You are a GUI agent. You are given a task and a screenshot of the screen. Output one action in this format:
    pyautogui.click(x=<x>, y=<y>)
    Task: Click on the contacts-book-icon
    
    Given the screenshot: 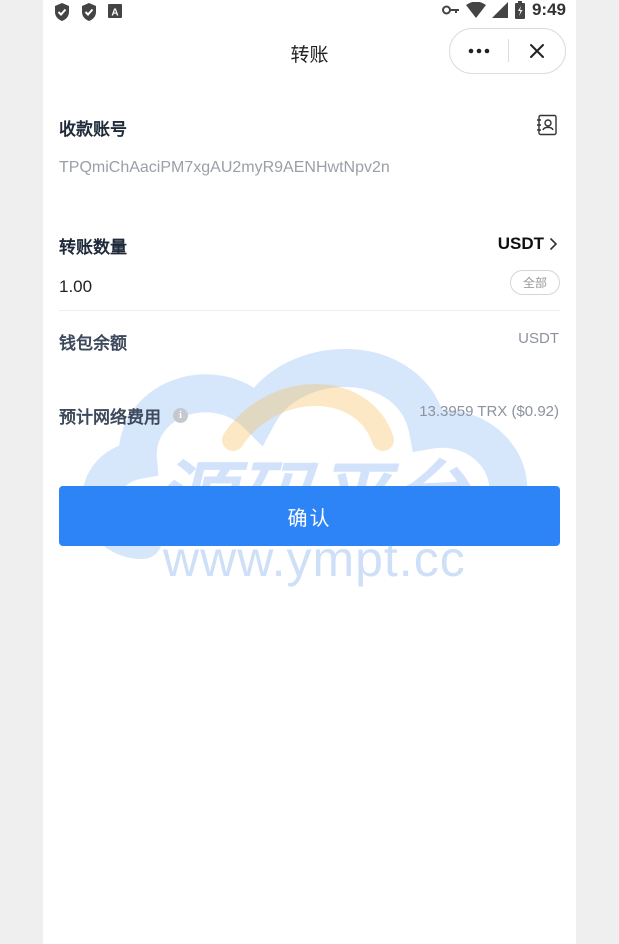 What is the action you would take?
    pyautogui.click(x=547, y=125)
    